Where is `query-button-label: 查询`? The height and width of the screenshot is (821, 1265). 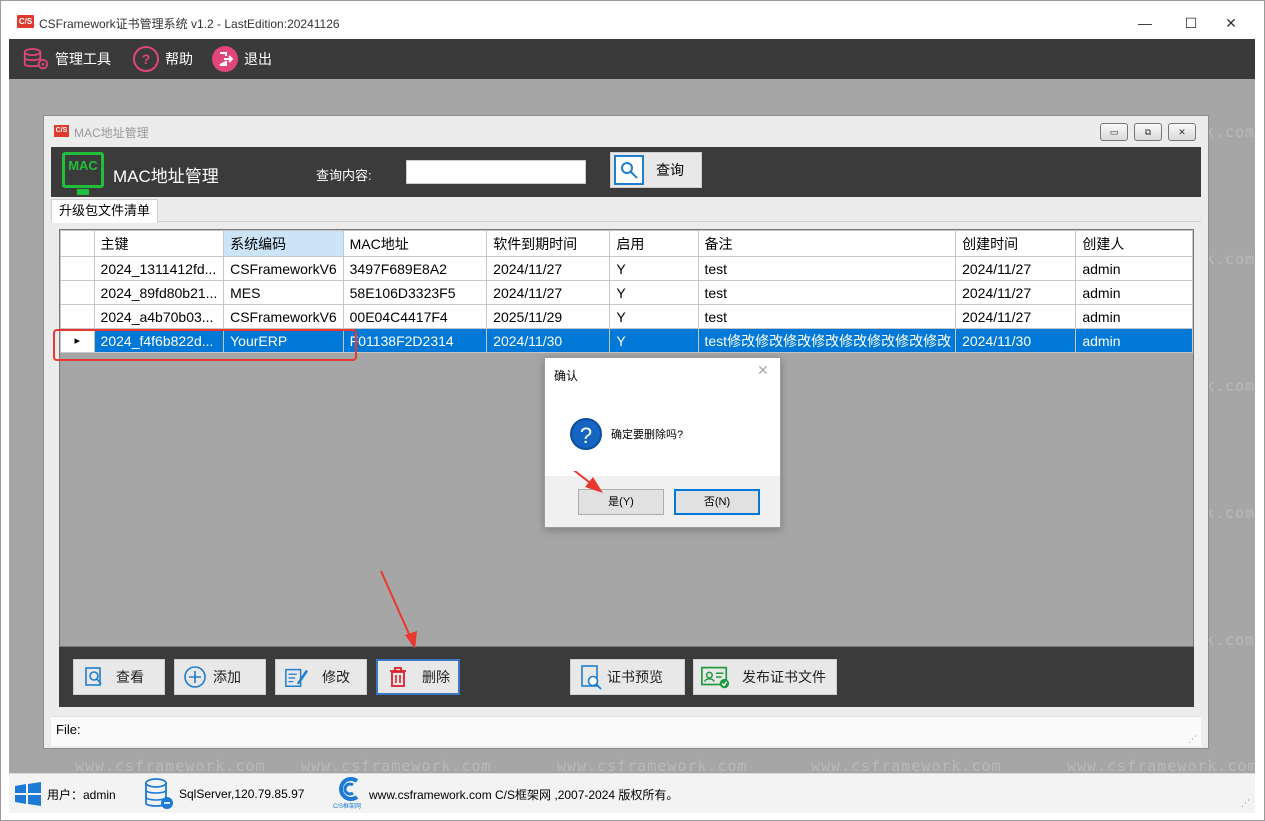 query-button-label: 查询 is located at coordinates (670, 170).